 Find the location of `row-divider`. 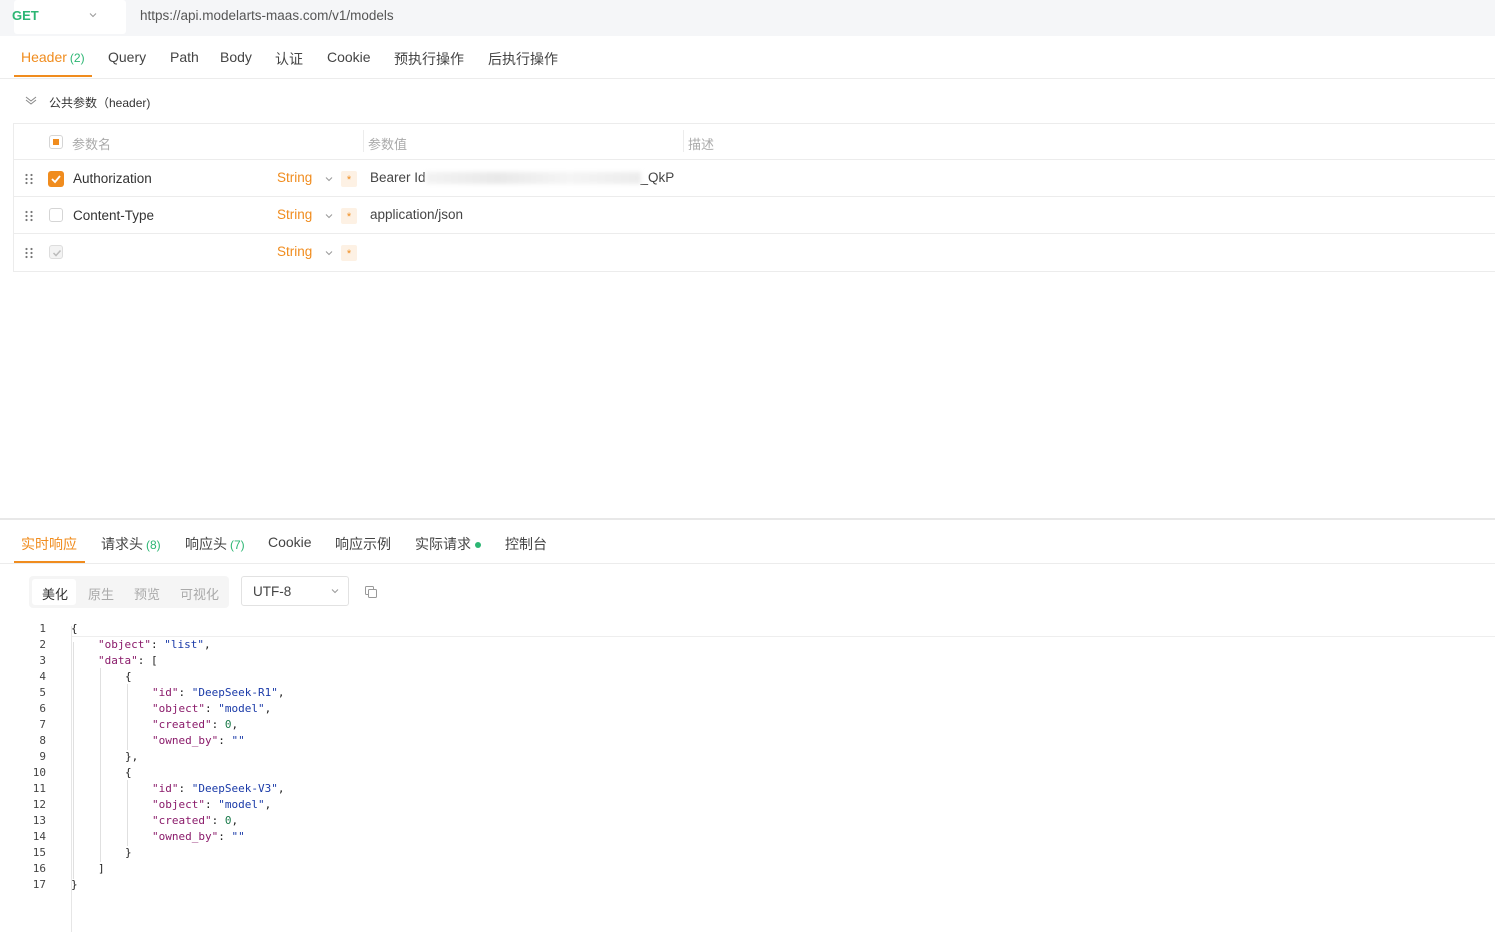

row-divider is located at coordinates (754, 159).